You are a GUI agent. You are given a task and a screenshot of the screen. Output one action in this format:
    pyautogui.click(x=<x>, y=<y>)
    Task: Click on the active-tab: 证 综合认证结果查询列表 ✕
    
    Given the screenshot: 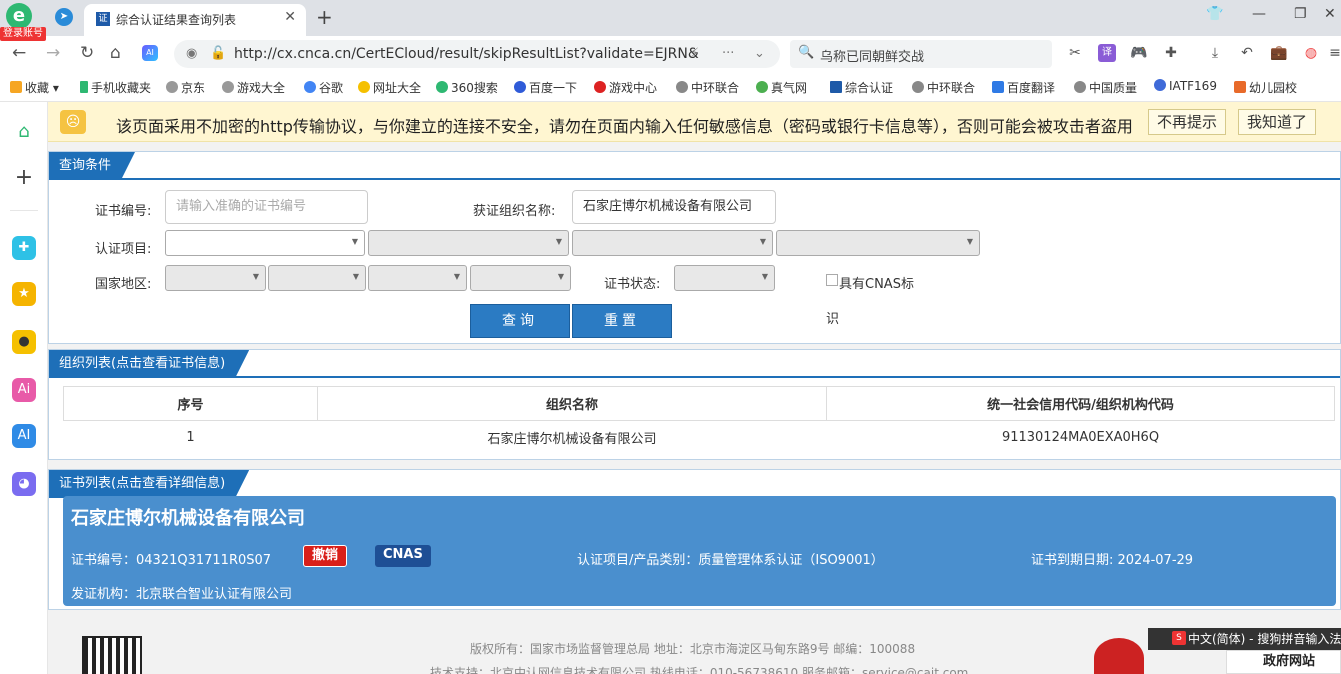 What is the action you would take?
    pyautogui.click(x=195, y=20)
    